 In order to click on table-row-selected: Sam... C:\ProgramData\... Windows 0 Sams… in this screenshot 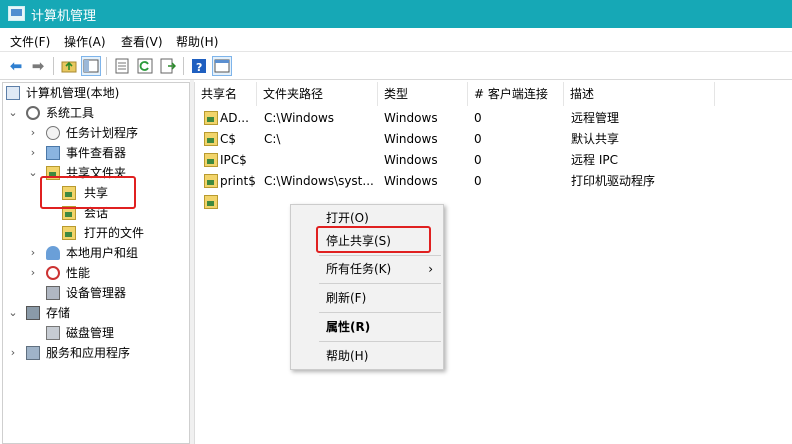, I will do `click(493, 202)`.